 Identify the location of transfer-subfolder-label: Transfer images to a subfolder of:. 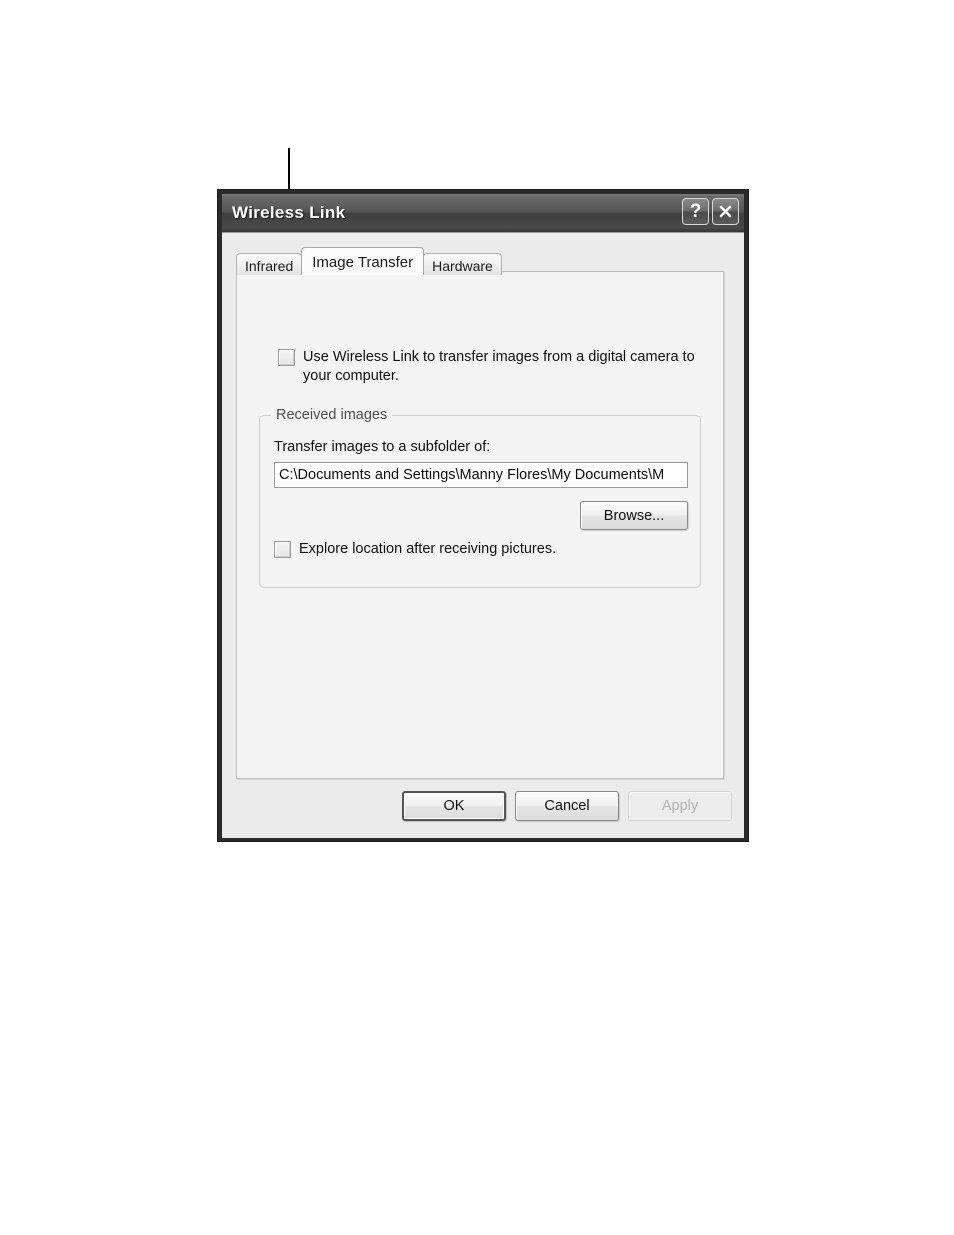
(382, 447).